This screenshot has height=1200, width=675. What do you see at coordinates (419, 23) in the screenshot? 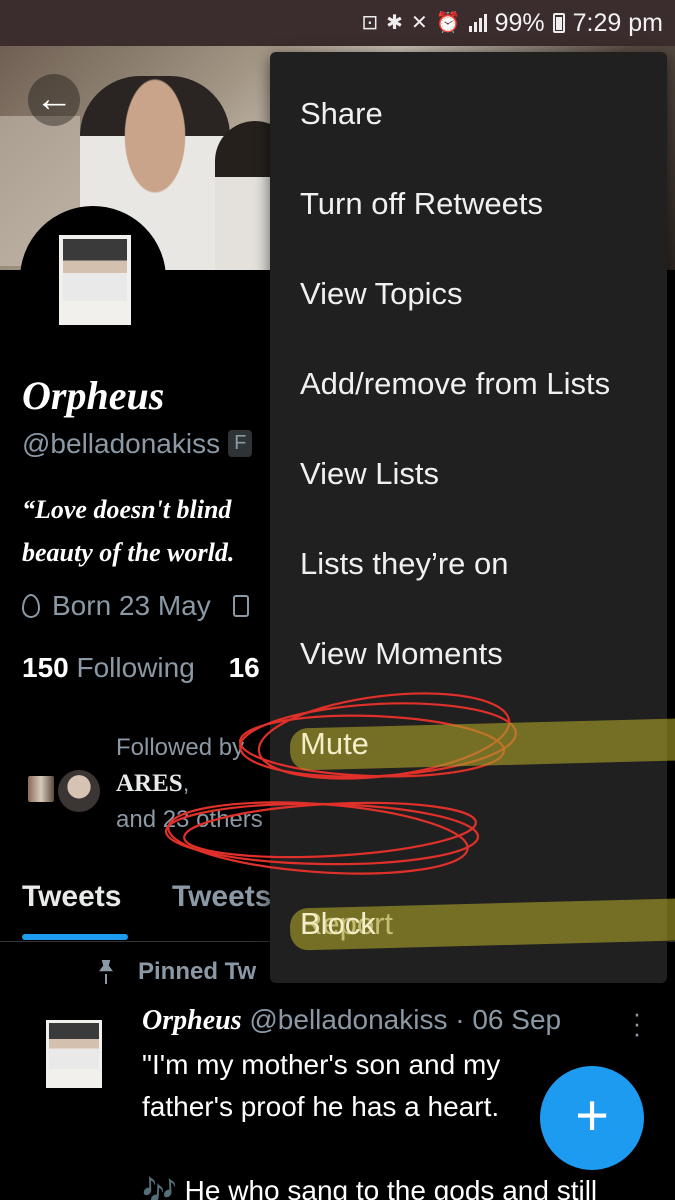
I see `mute-vibrate-icon: ✕` at bounding box center [419, 23].